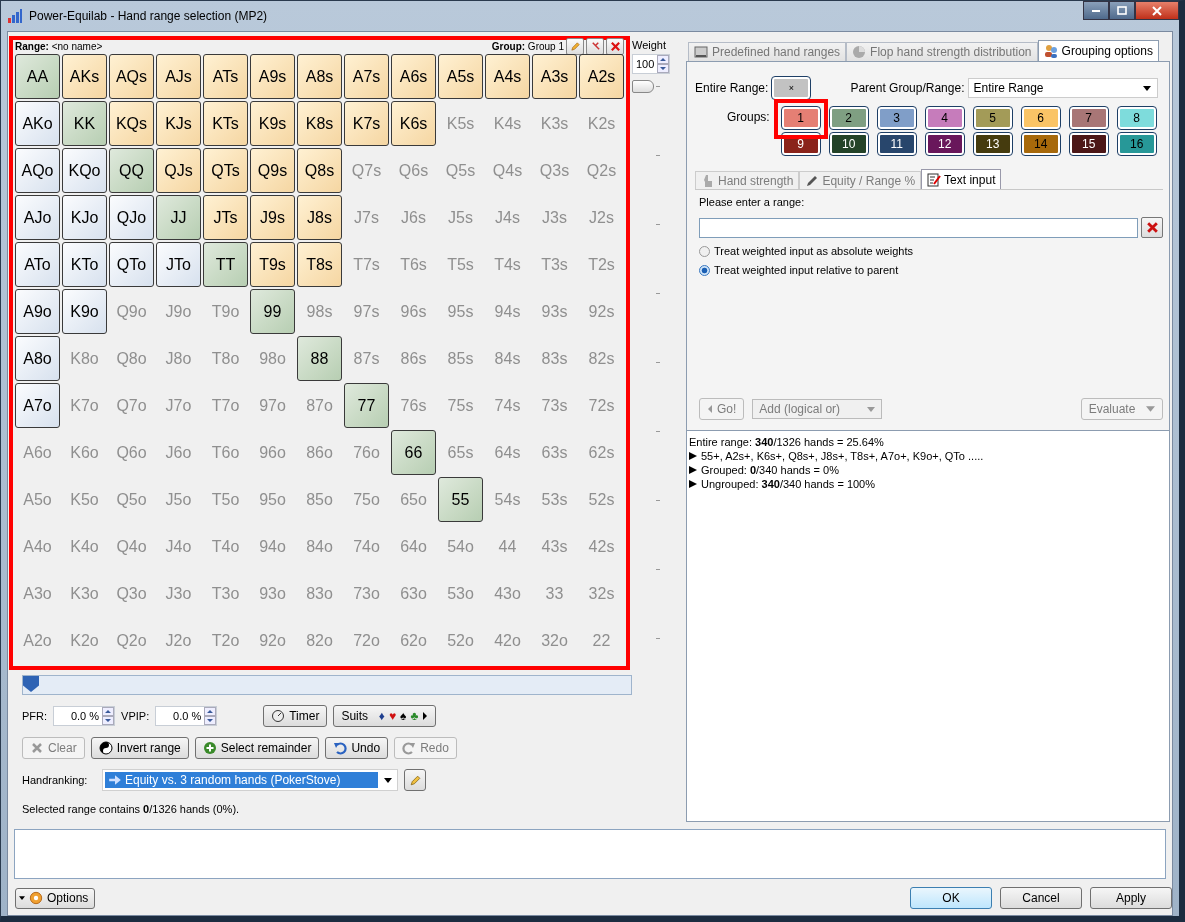  I want to click on hand-cell: KJs, so click(178, 123).